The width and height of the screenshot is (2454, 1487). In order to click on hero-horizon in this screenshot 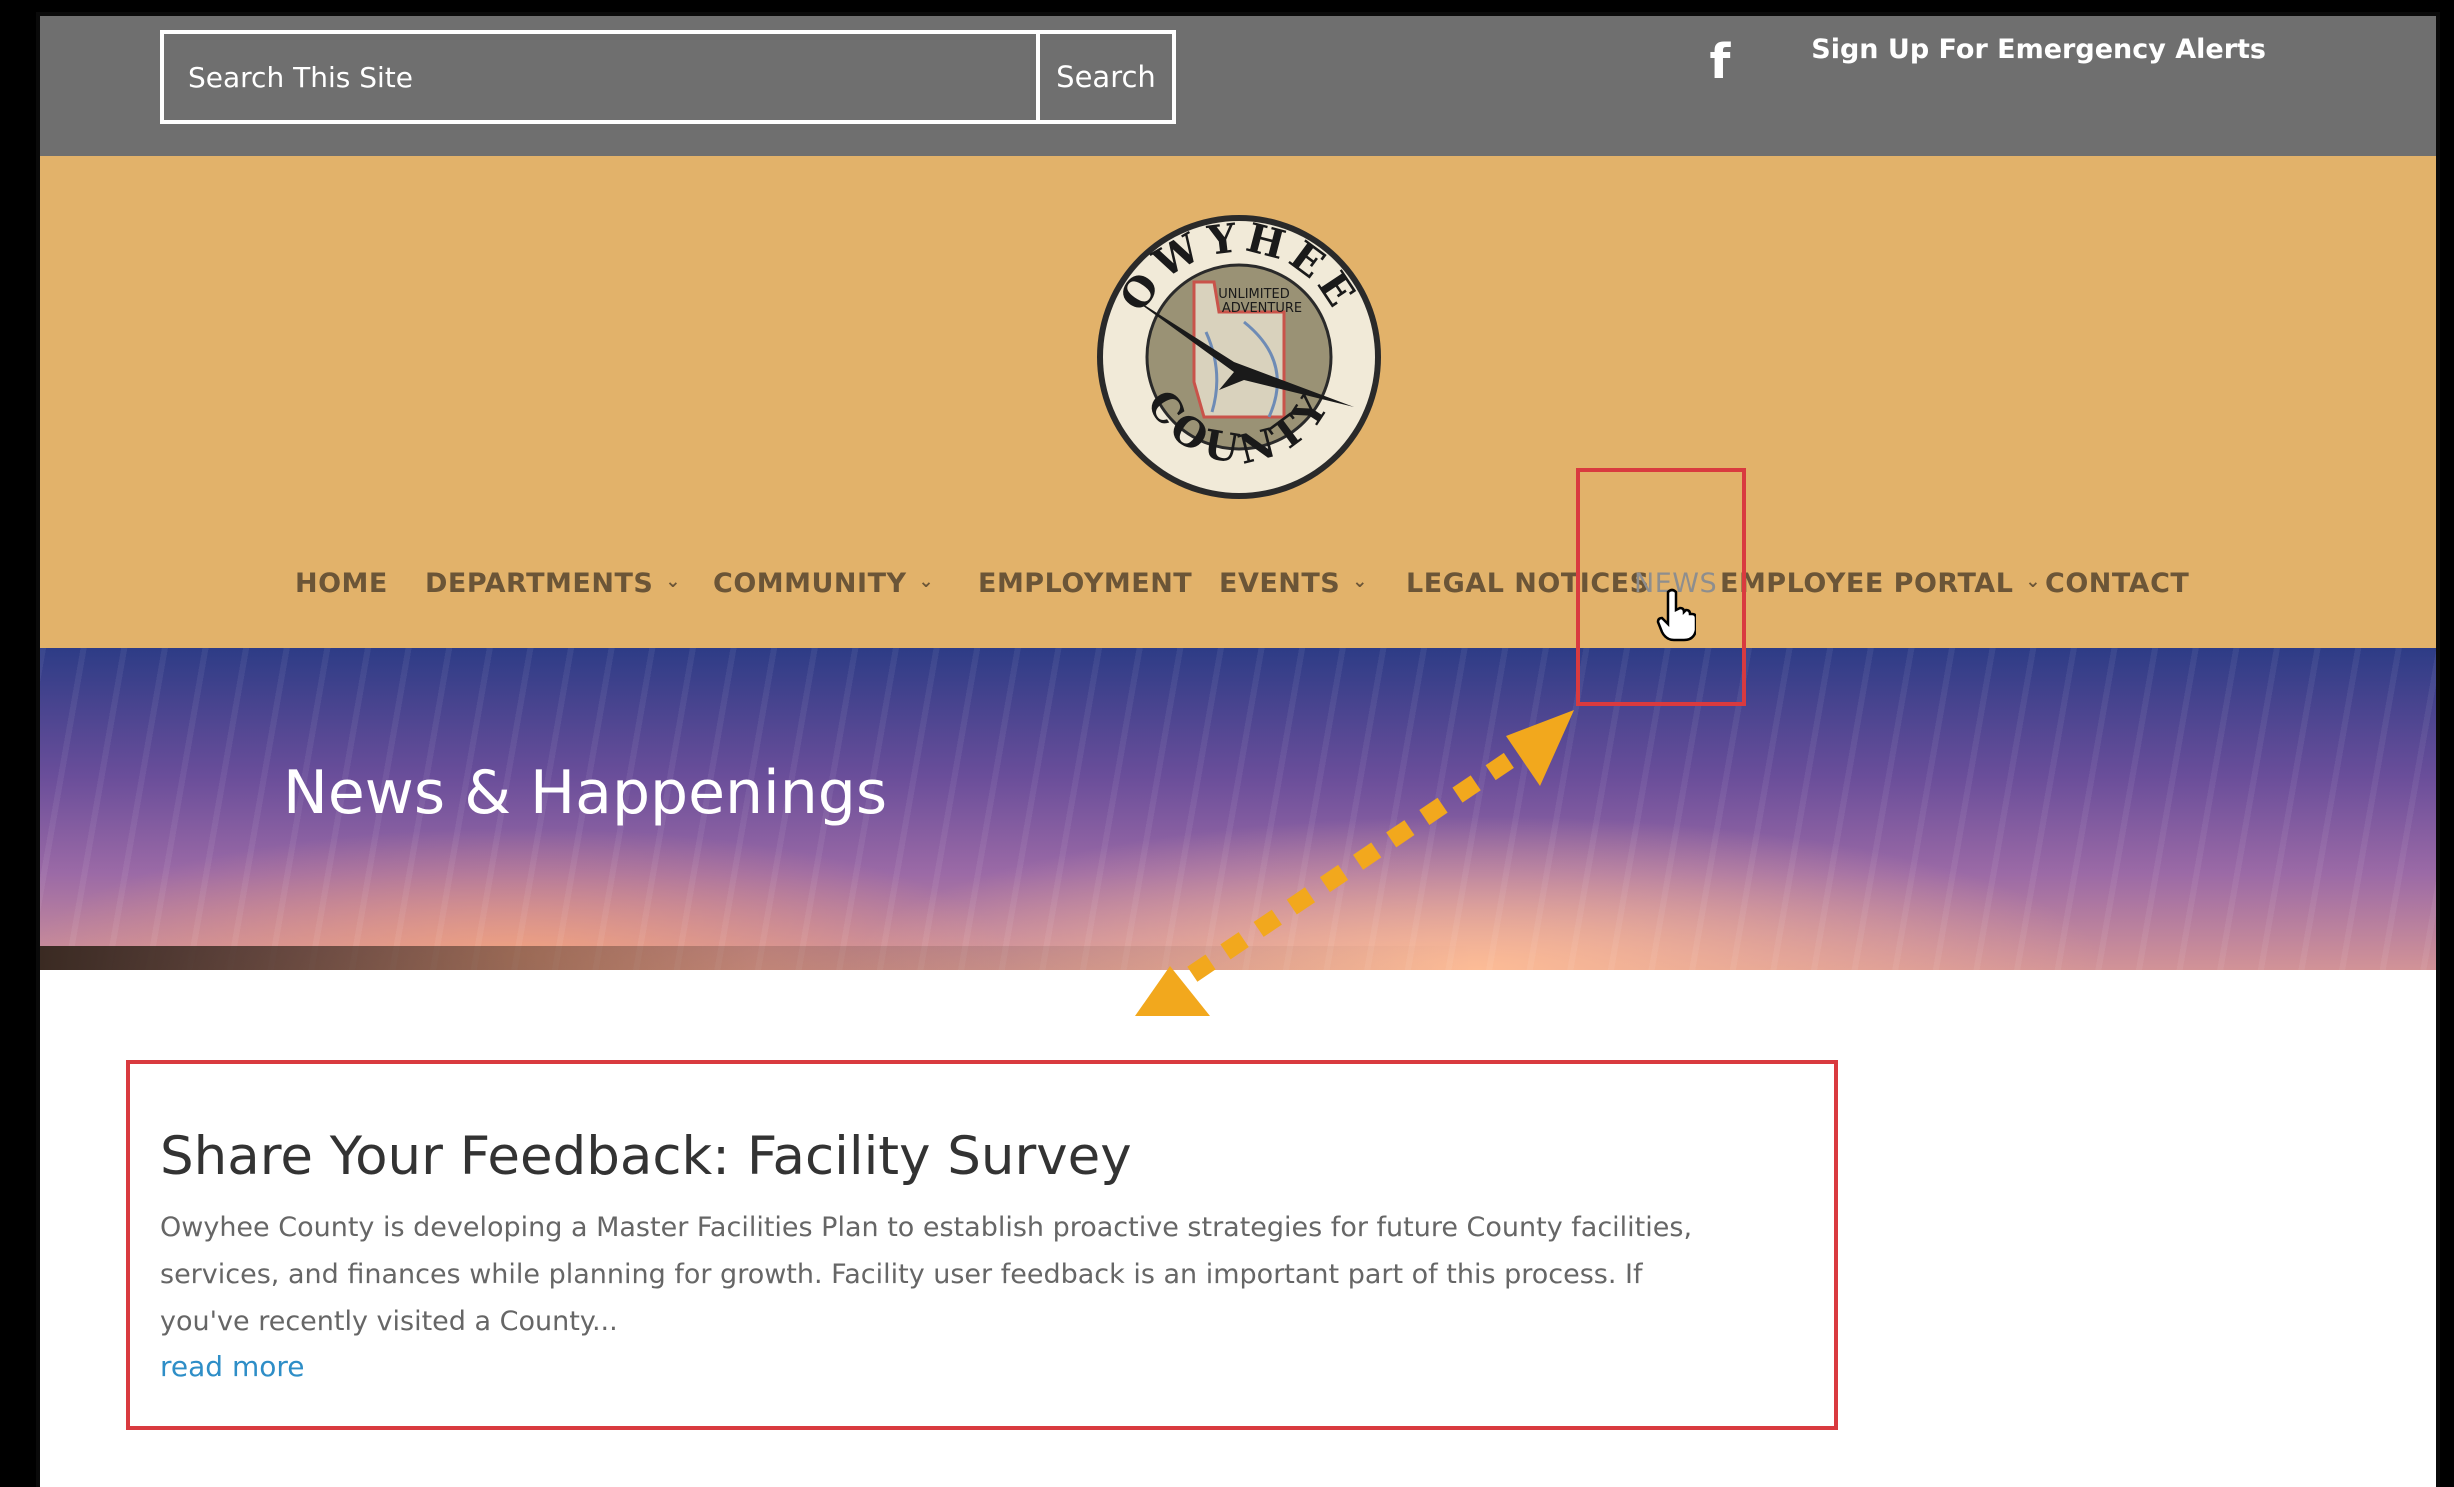, I will do `click(1238, 958)`.